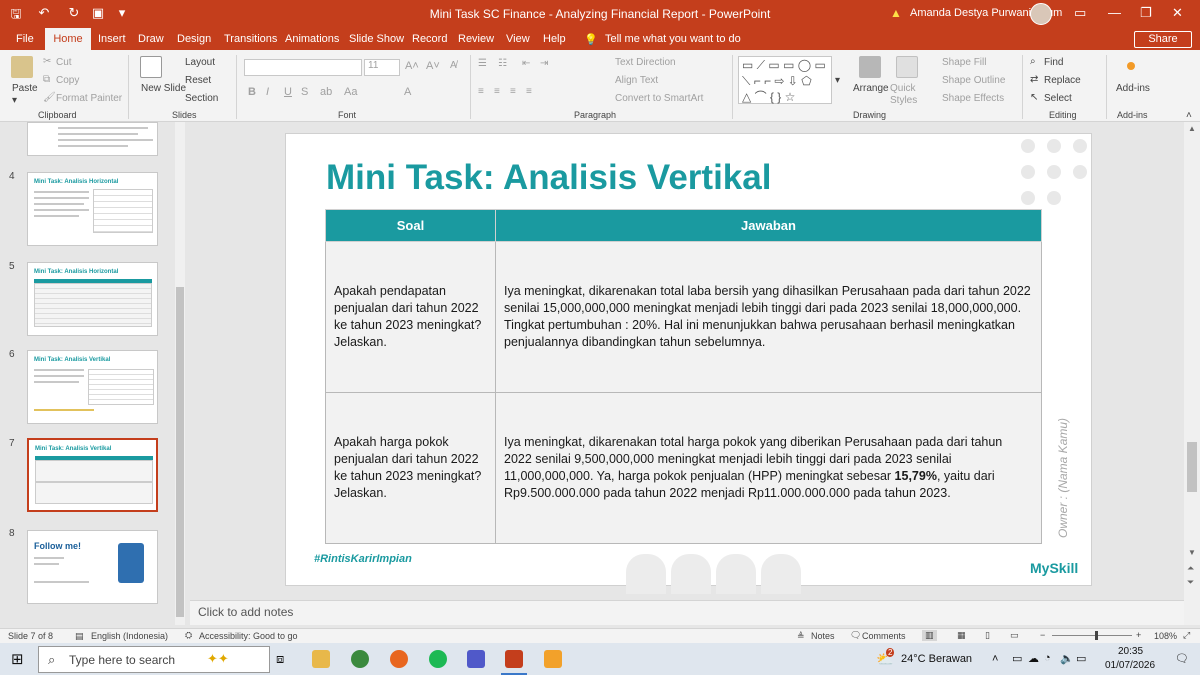 Image resolution: width=1200 pixels, height=675 pixels. Describe the element at coordinates (1192, 373) in the screenshot. I see `slide-scrollbar: ▲ ▼ ⏶ ⏷` at that location.